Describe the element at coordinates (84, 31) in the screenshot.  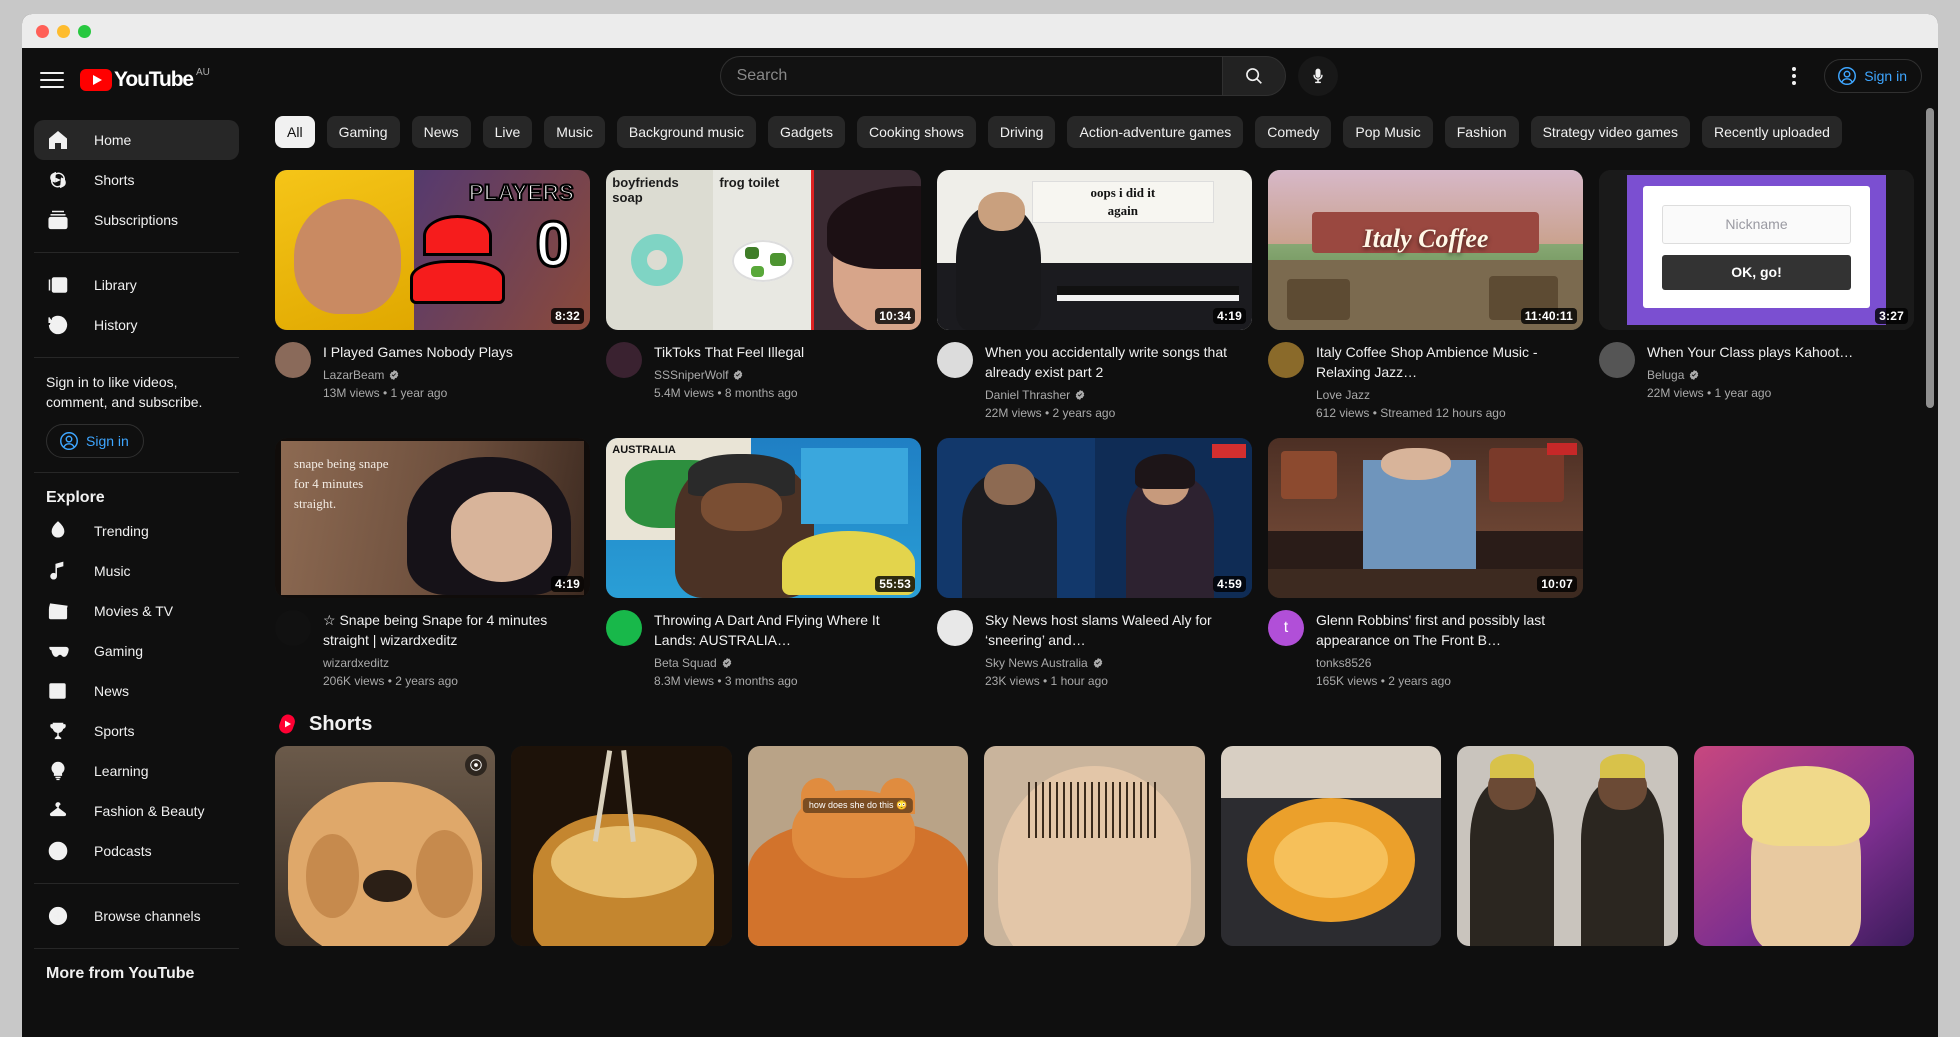
I see `maximize-window-button` at that location.